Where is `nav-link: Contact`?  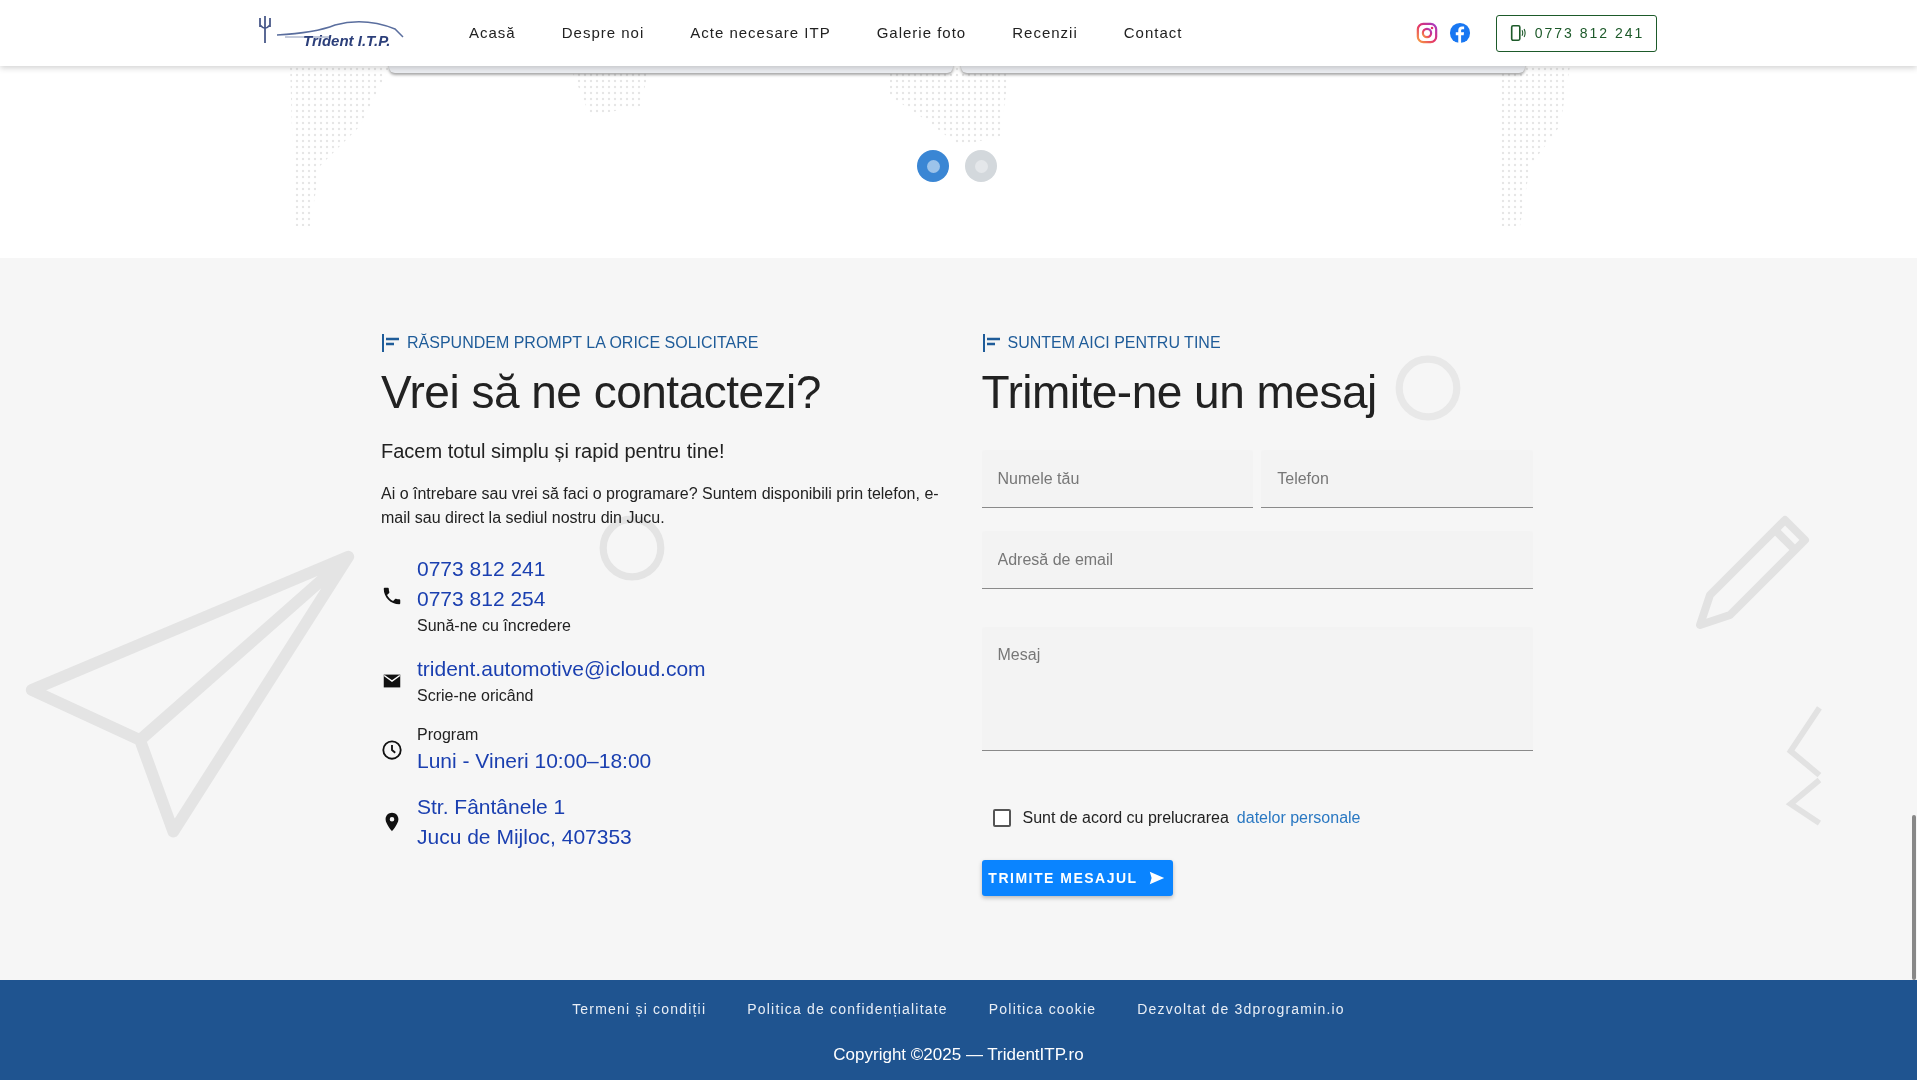
nav-link: Contact is located at coordinates (1153, 33).